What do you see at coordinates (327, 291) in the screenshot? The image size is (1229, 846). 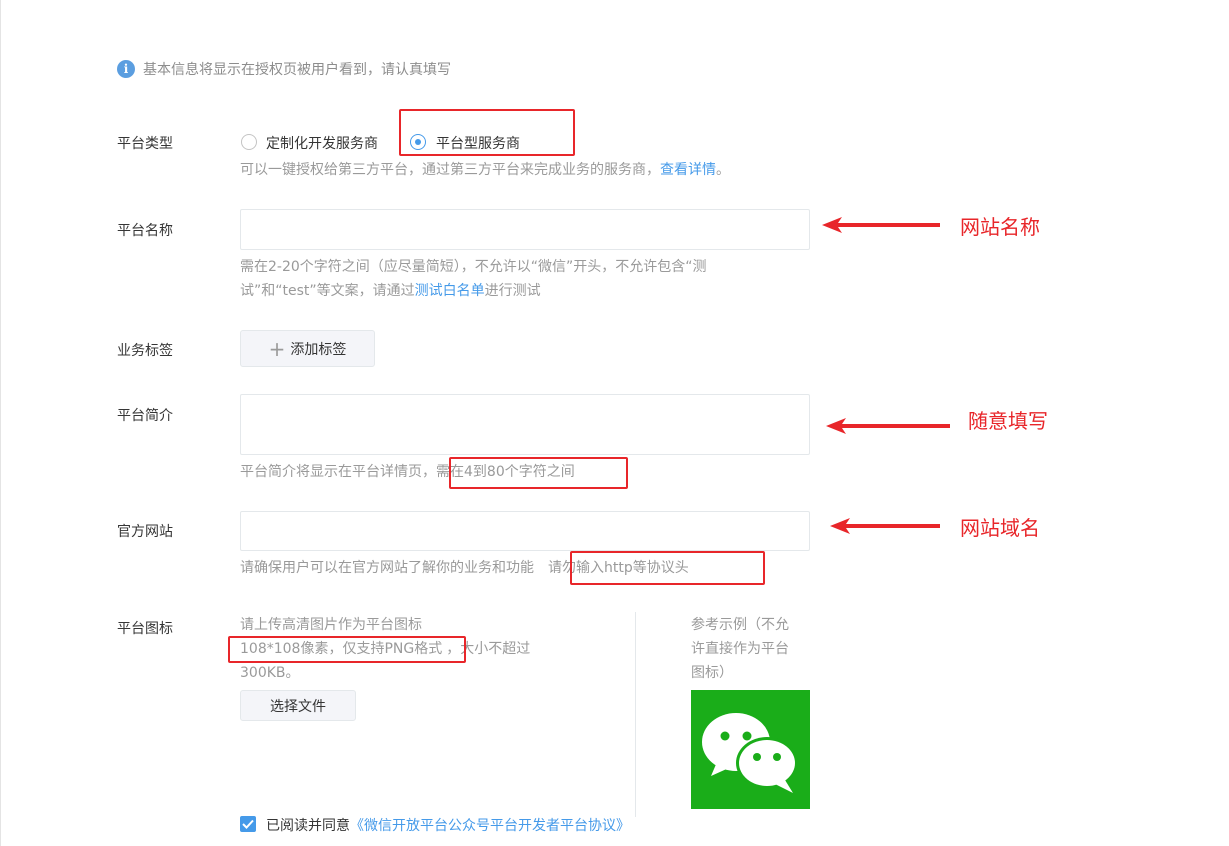 I see `platform-name-hint-line2-text: 试”和“test”等文案，请通过` at bounding box center [327, 291].